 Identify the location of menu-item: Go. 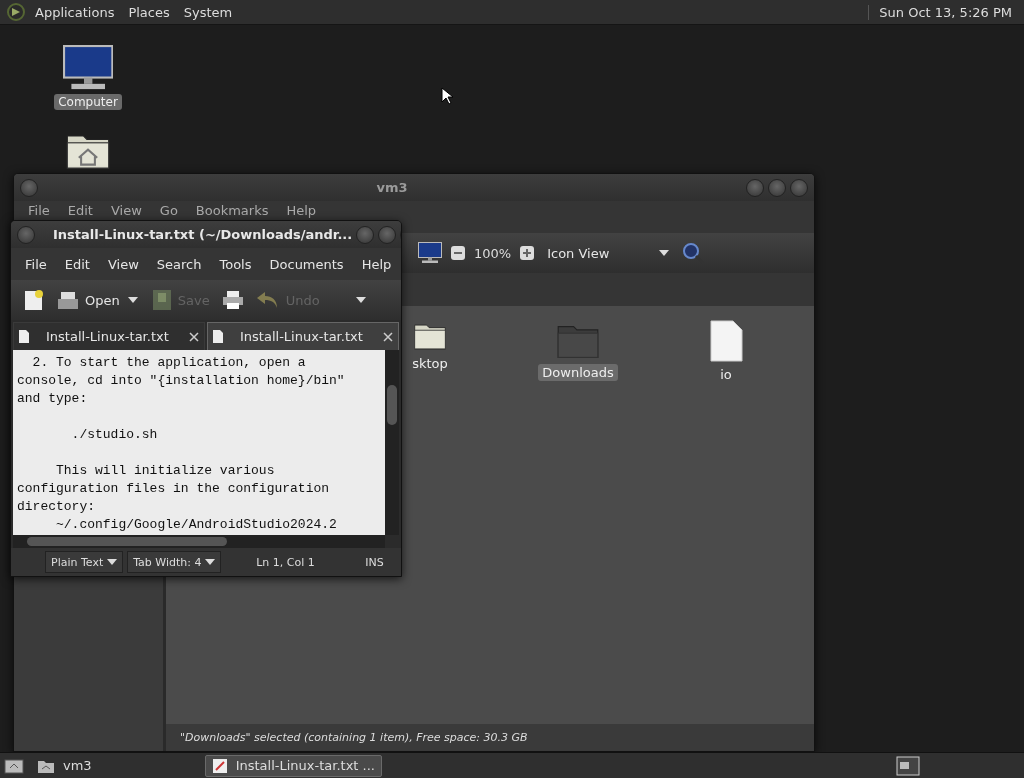
(168, 210).